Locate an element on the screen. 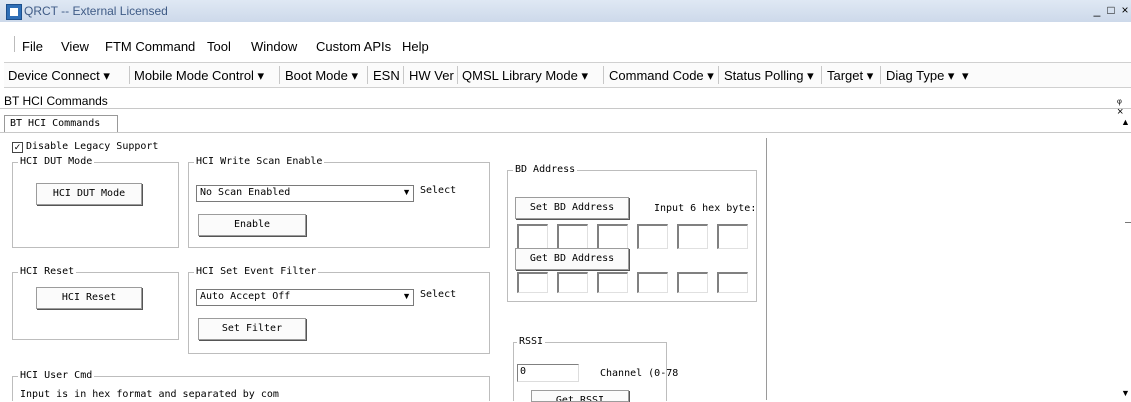  menu-file: File is located at coordinates (32, 46).